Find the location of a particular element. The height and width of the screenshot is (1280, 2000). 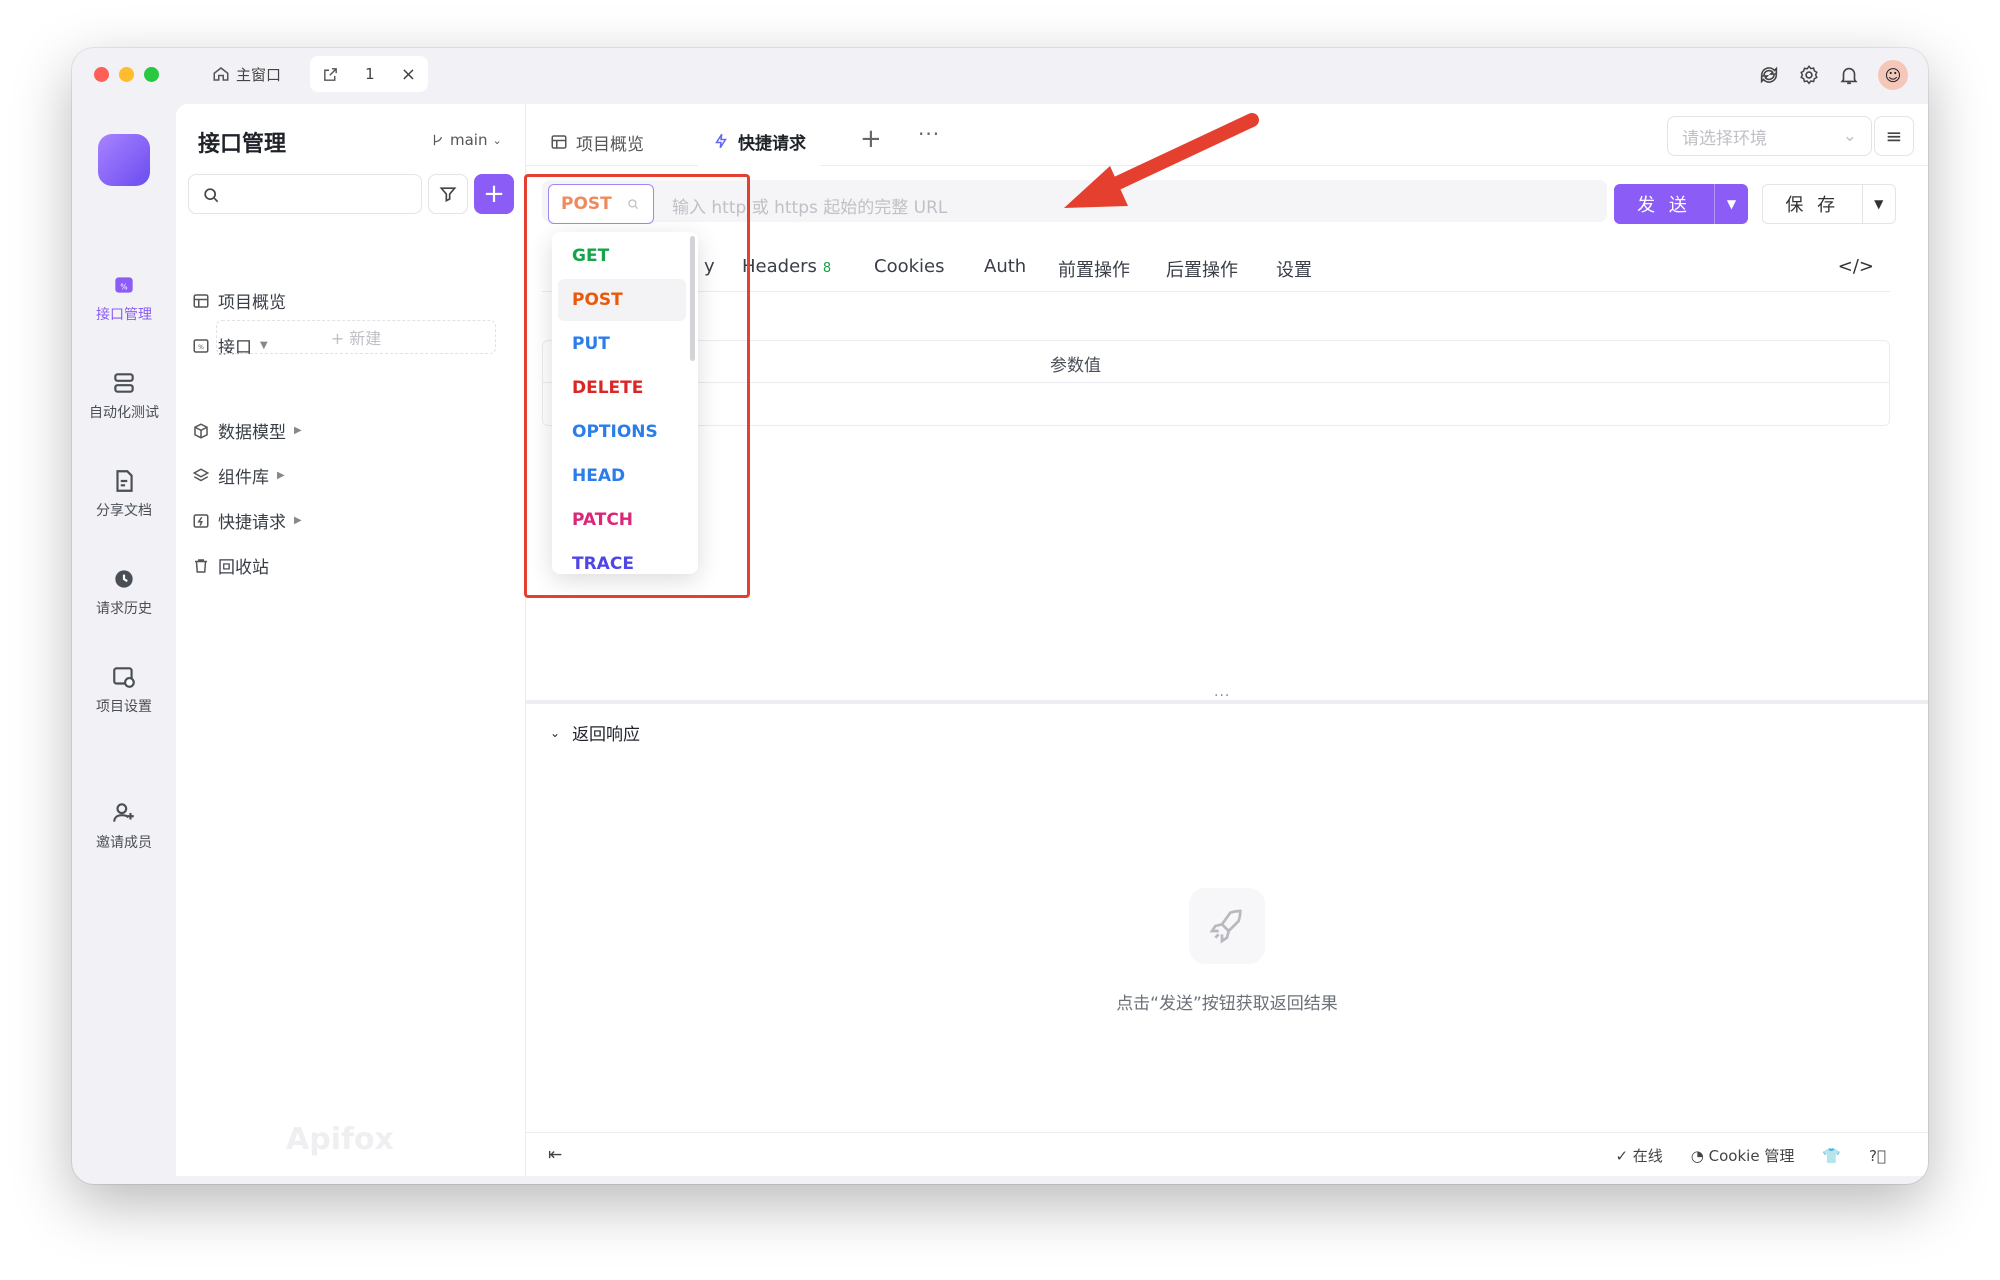

tab-label: 项目概览 is located at coordinates (610, 144).